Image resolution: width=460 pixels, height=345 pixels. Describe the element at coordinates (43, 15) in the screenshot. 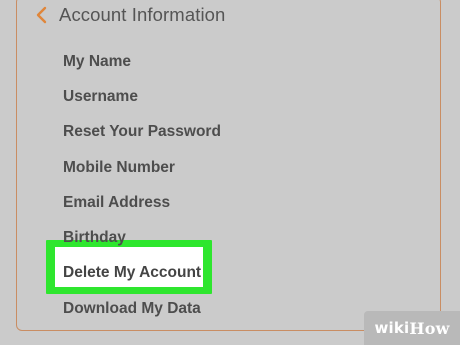

I see `chevron-left-icon` at that location.